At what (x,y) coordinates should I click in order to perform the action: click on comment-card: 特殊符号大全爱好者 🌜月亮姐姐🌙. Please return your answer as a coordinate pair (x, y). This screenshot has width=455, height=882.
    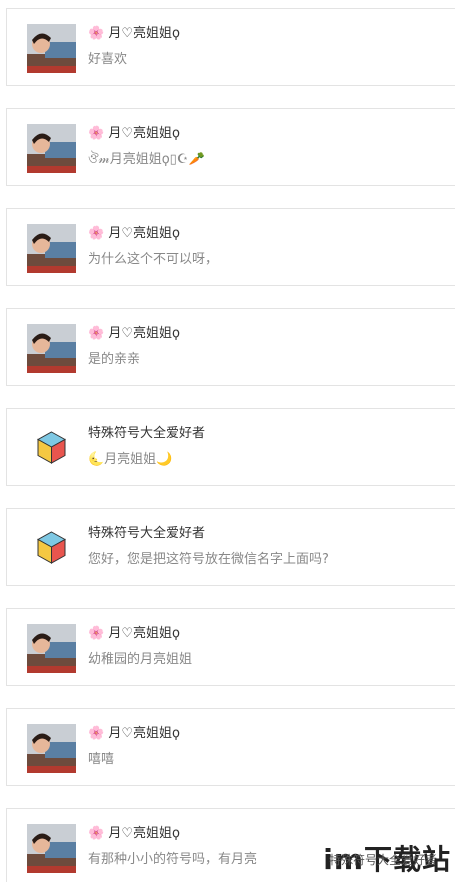
    Looking at the image, I should click on (230, 447).